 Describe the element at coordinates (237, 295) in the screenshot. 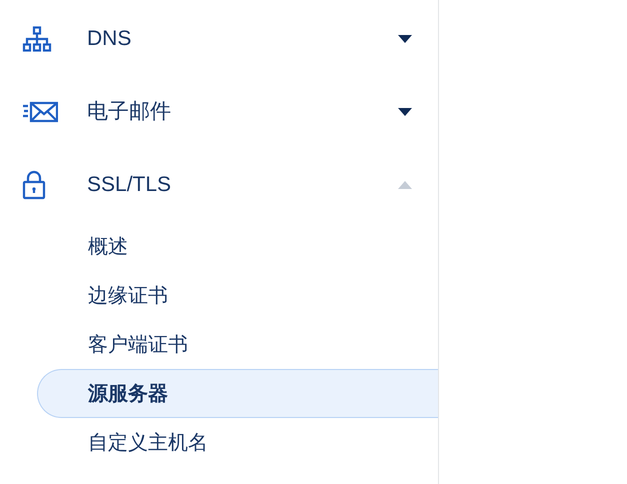

I see `nav-subitem: 边缘证书` at that location.